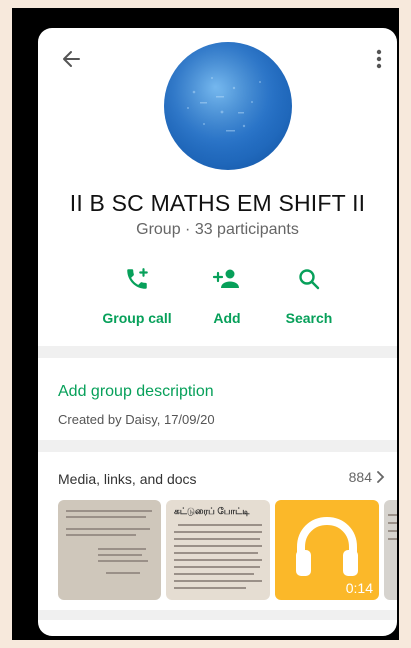  I want to click on add-label: Add, so click(227, 318).